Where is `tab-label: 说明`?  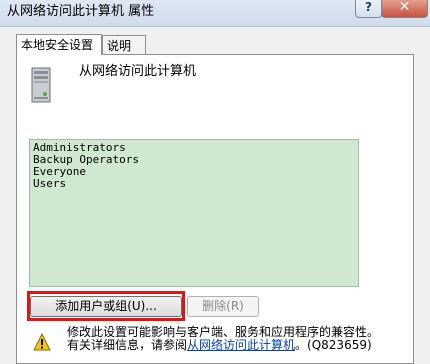
tab-label: 说明 is located at coordinates (119, 46).